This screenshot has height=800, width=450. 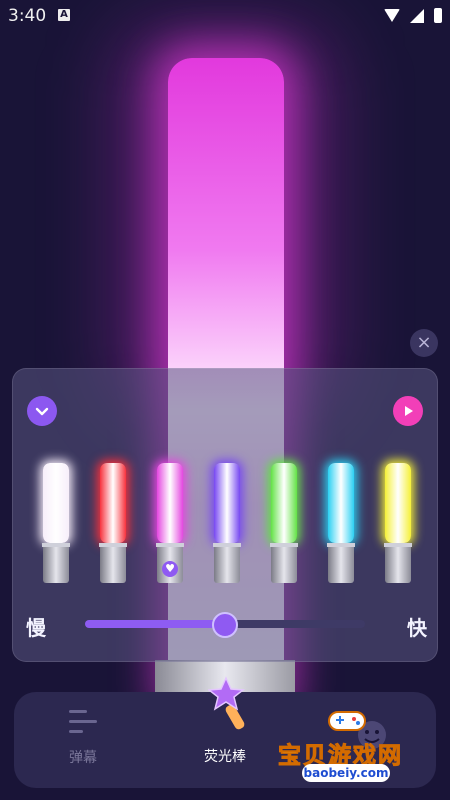 What do you see at coordinates (155, 624) in the screenshot?
I see `speed-slider-fill` at bounding box center [155, 624].